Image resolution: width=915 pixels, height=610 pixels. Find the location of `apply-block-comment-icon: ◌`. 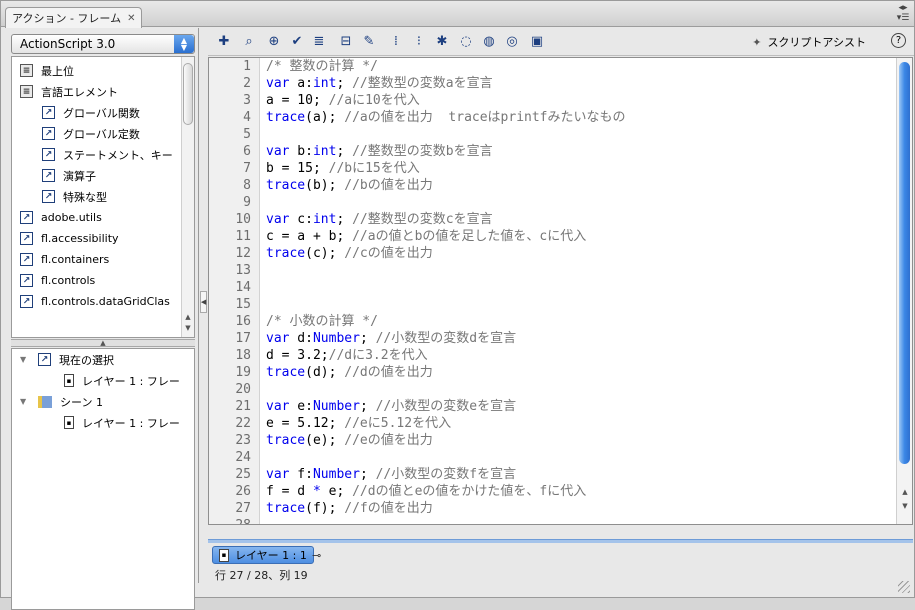

apply-block-comment-icon: ◌ is located at coordinates (466, 41).